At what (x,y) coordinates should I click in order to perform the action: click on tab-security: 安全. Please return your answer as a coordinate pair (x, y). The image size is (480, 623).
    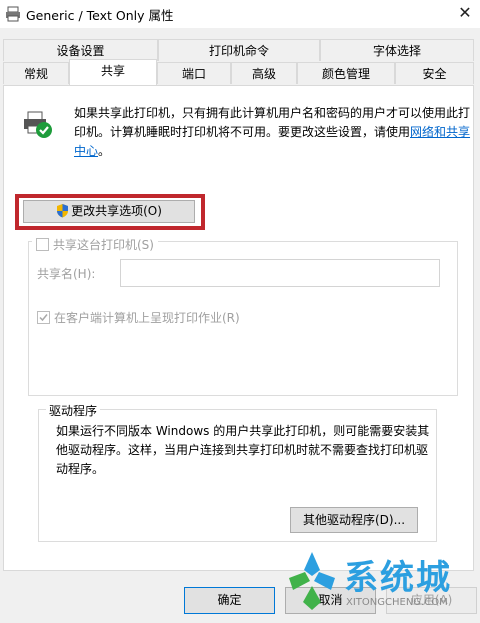
    Looking at the image, I should click on (434, 73).